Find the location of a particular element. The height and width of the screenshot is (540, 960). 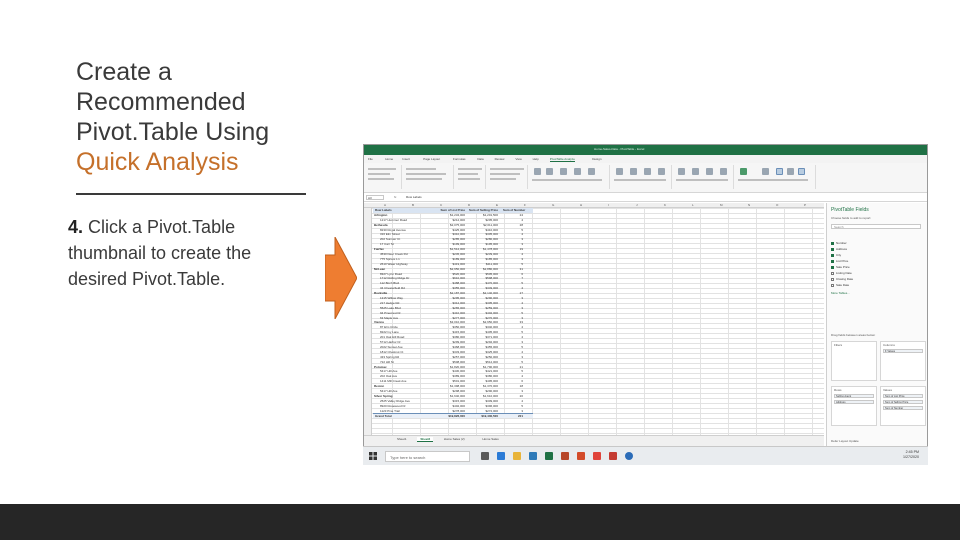

field-label: Sale Price is located at coordinates (843, 267).